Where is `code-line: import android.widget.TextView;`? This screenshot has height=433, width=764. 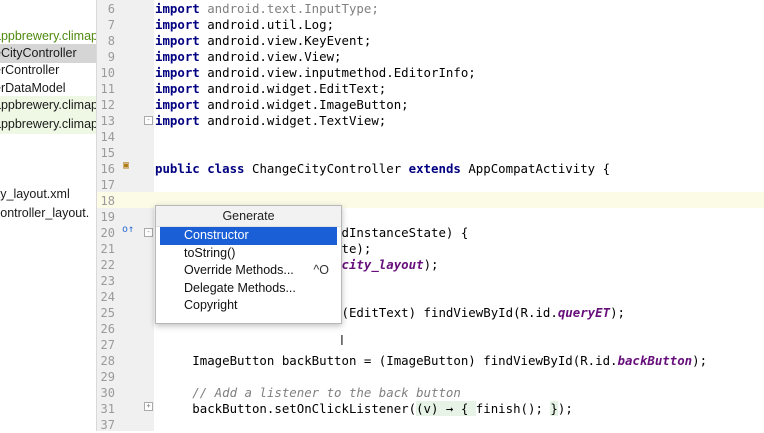 code-line: import android.widget.TextView; is located at coordinates (270, 121).